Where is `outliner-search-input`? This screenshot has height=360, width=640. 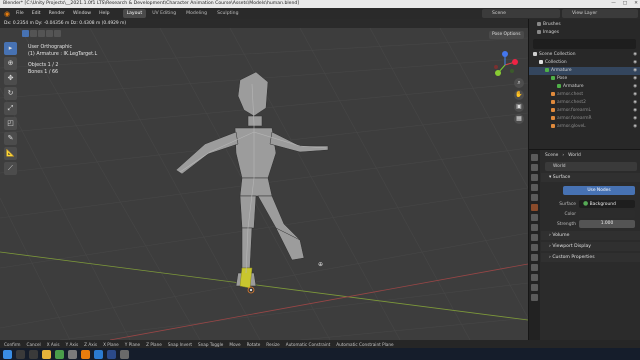 outliner-search-input is located at coordinates (584, 44).